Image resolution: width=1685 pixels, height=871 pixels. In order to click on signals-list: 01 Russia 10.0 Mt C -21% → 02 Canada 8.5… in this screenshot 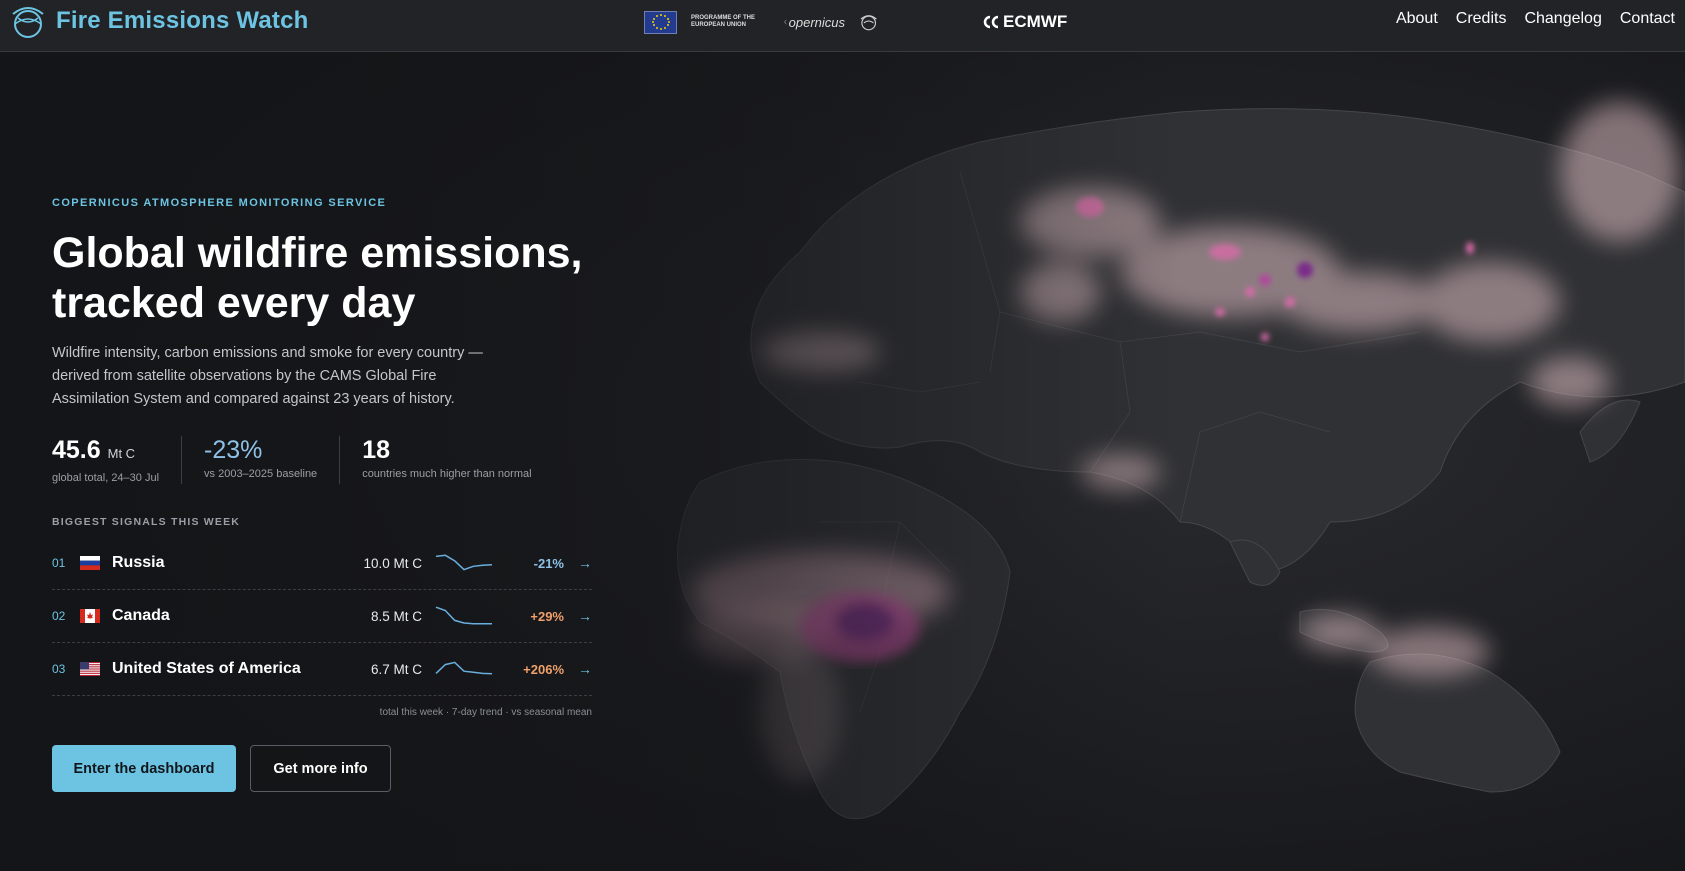, I will do `click(322, 616)`.